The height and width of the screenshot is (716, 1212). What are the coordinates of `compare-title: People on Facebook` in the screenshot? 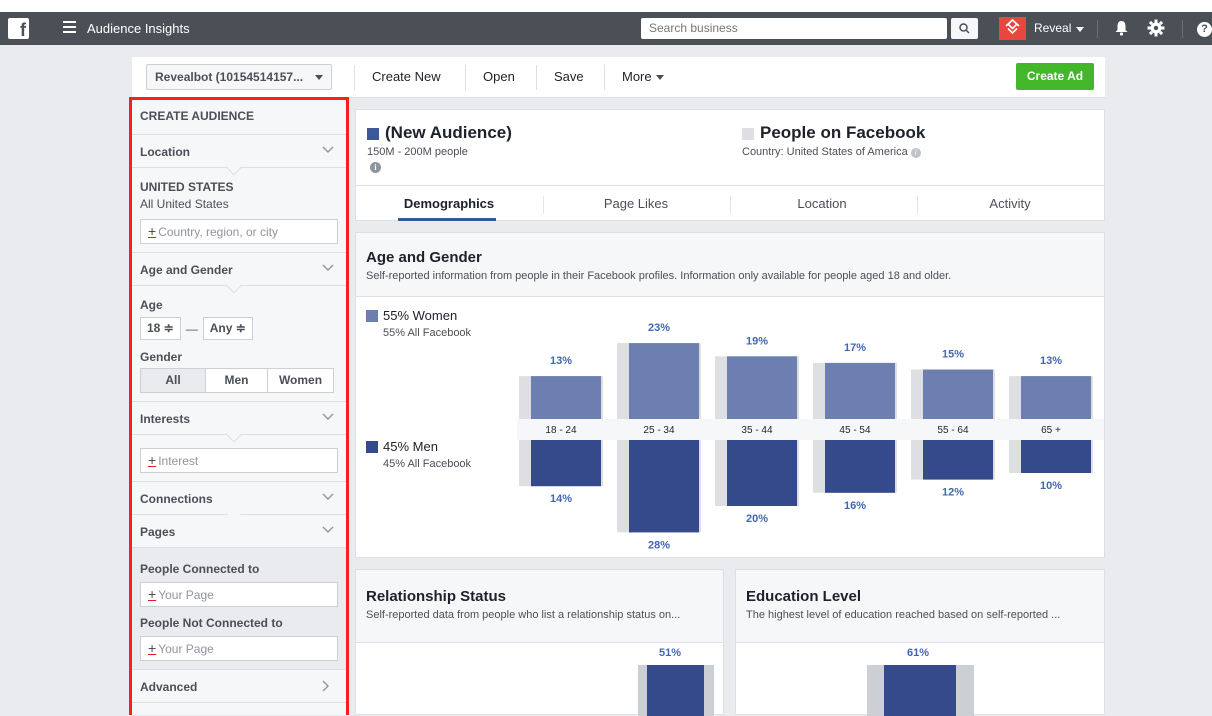 It's located at (833, 133).